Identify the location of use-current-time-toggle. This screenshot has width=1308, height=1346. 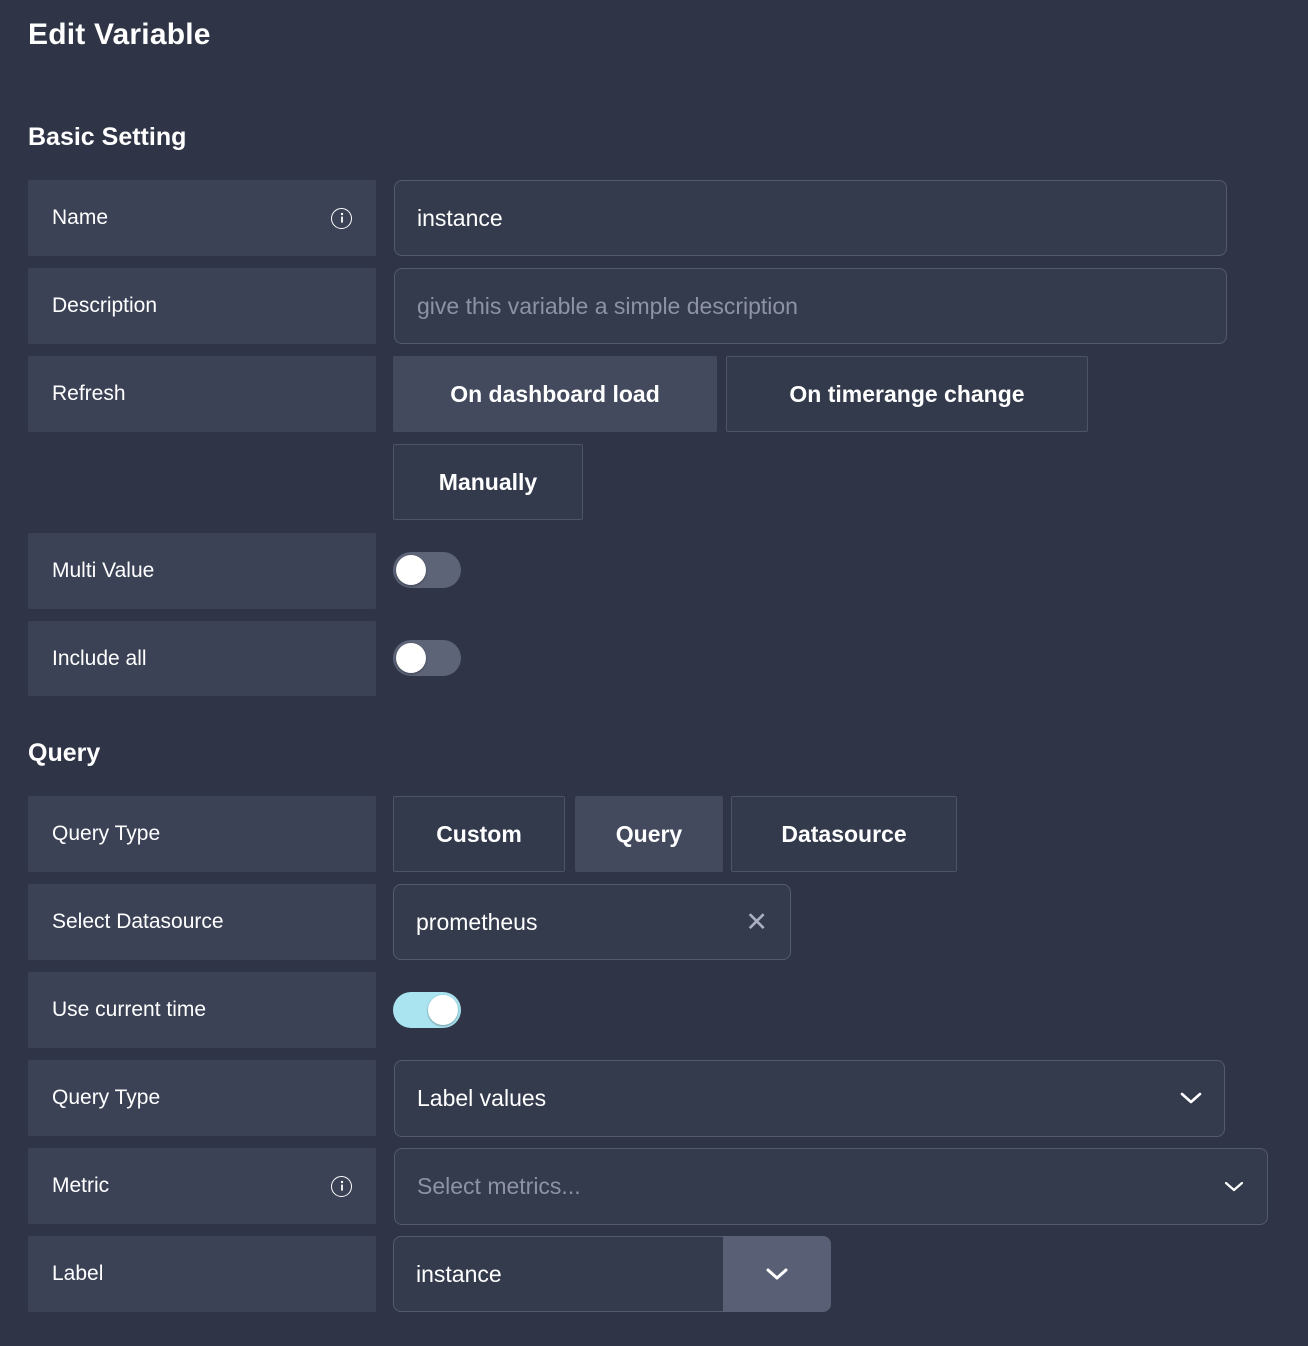
(427, 1010).